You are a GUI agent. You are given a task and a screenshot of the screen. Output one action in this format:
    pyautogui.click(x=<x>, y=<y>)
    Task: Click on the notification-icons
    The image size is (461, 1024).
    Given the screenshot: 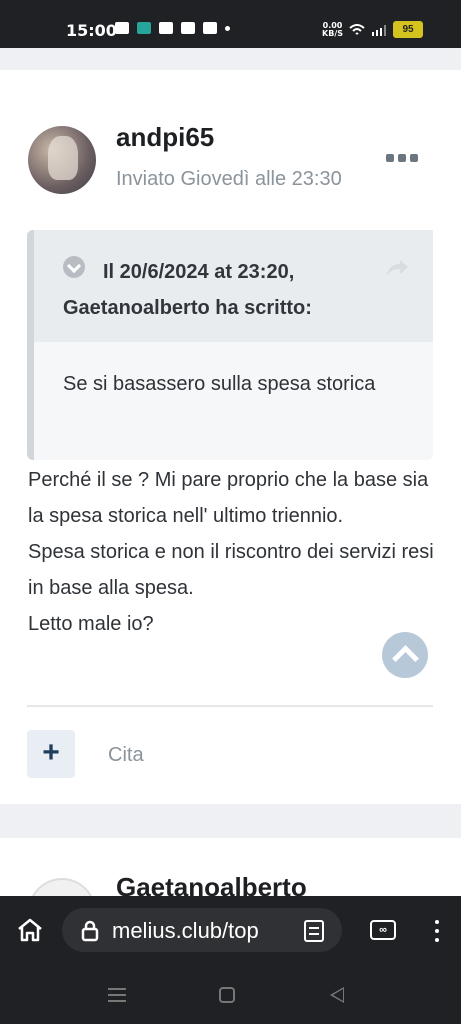 What is the action you would take?
    pyautogui.click(x=172, y=28)
    